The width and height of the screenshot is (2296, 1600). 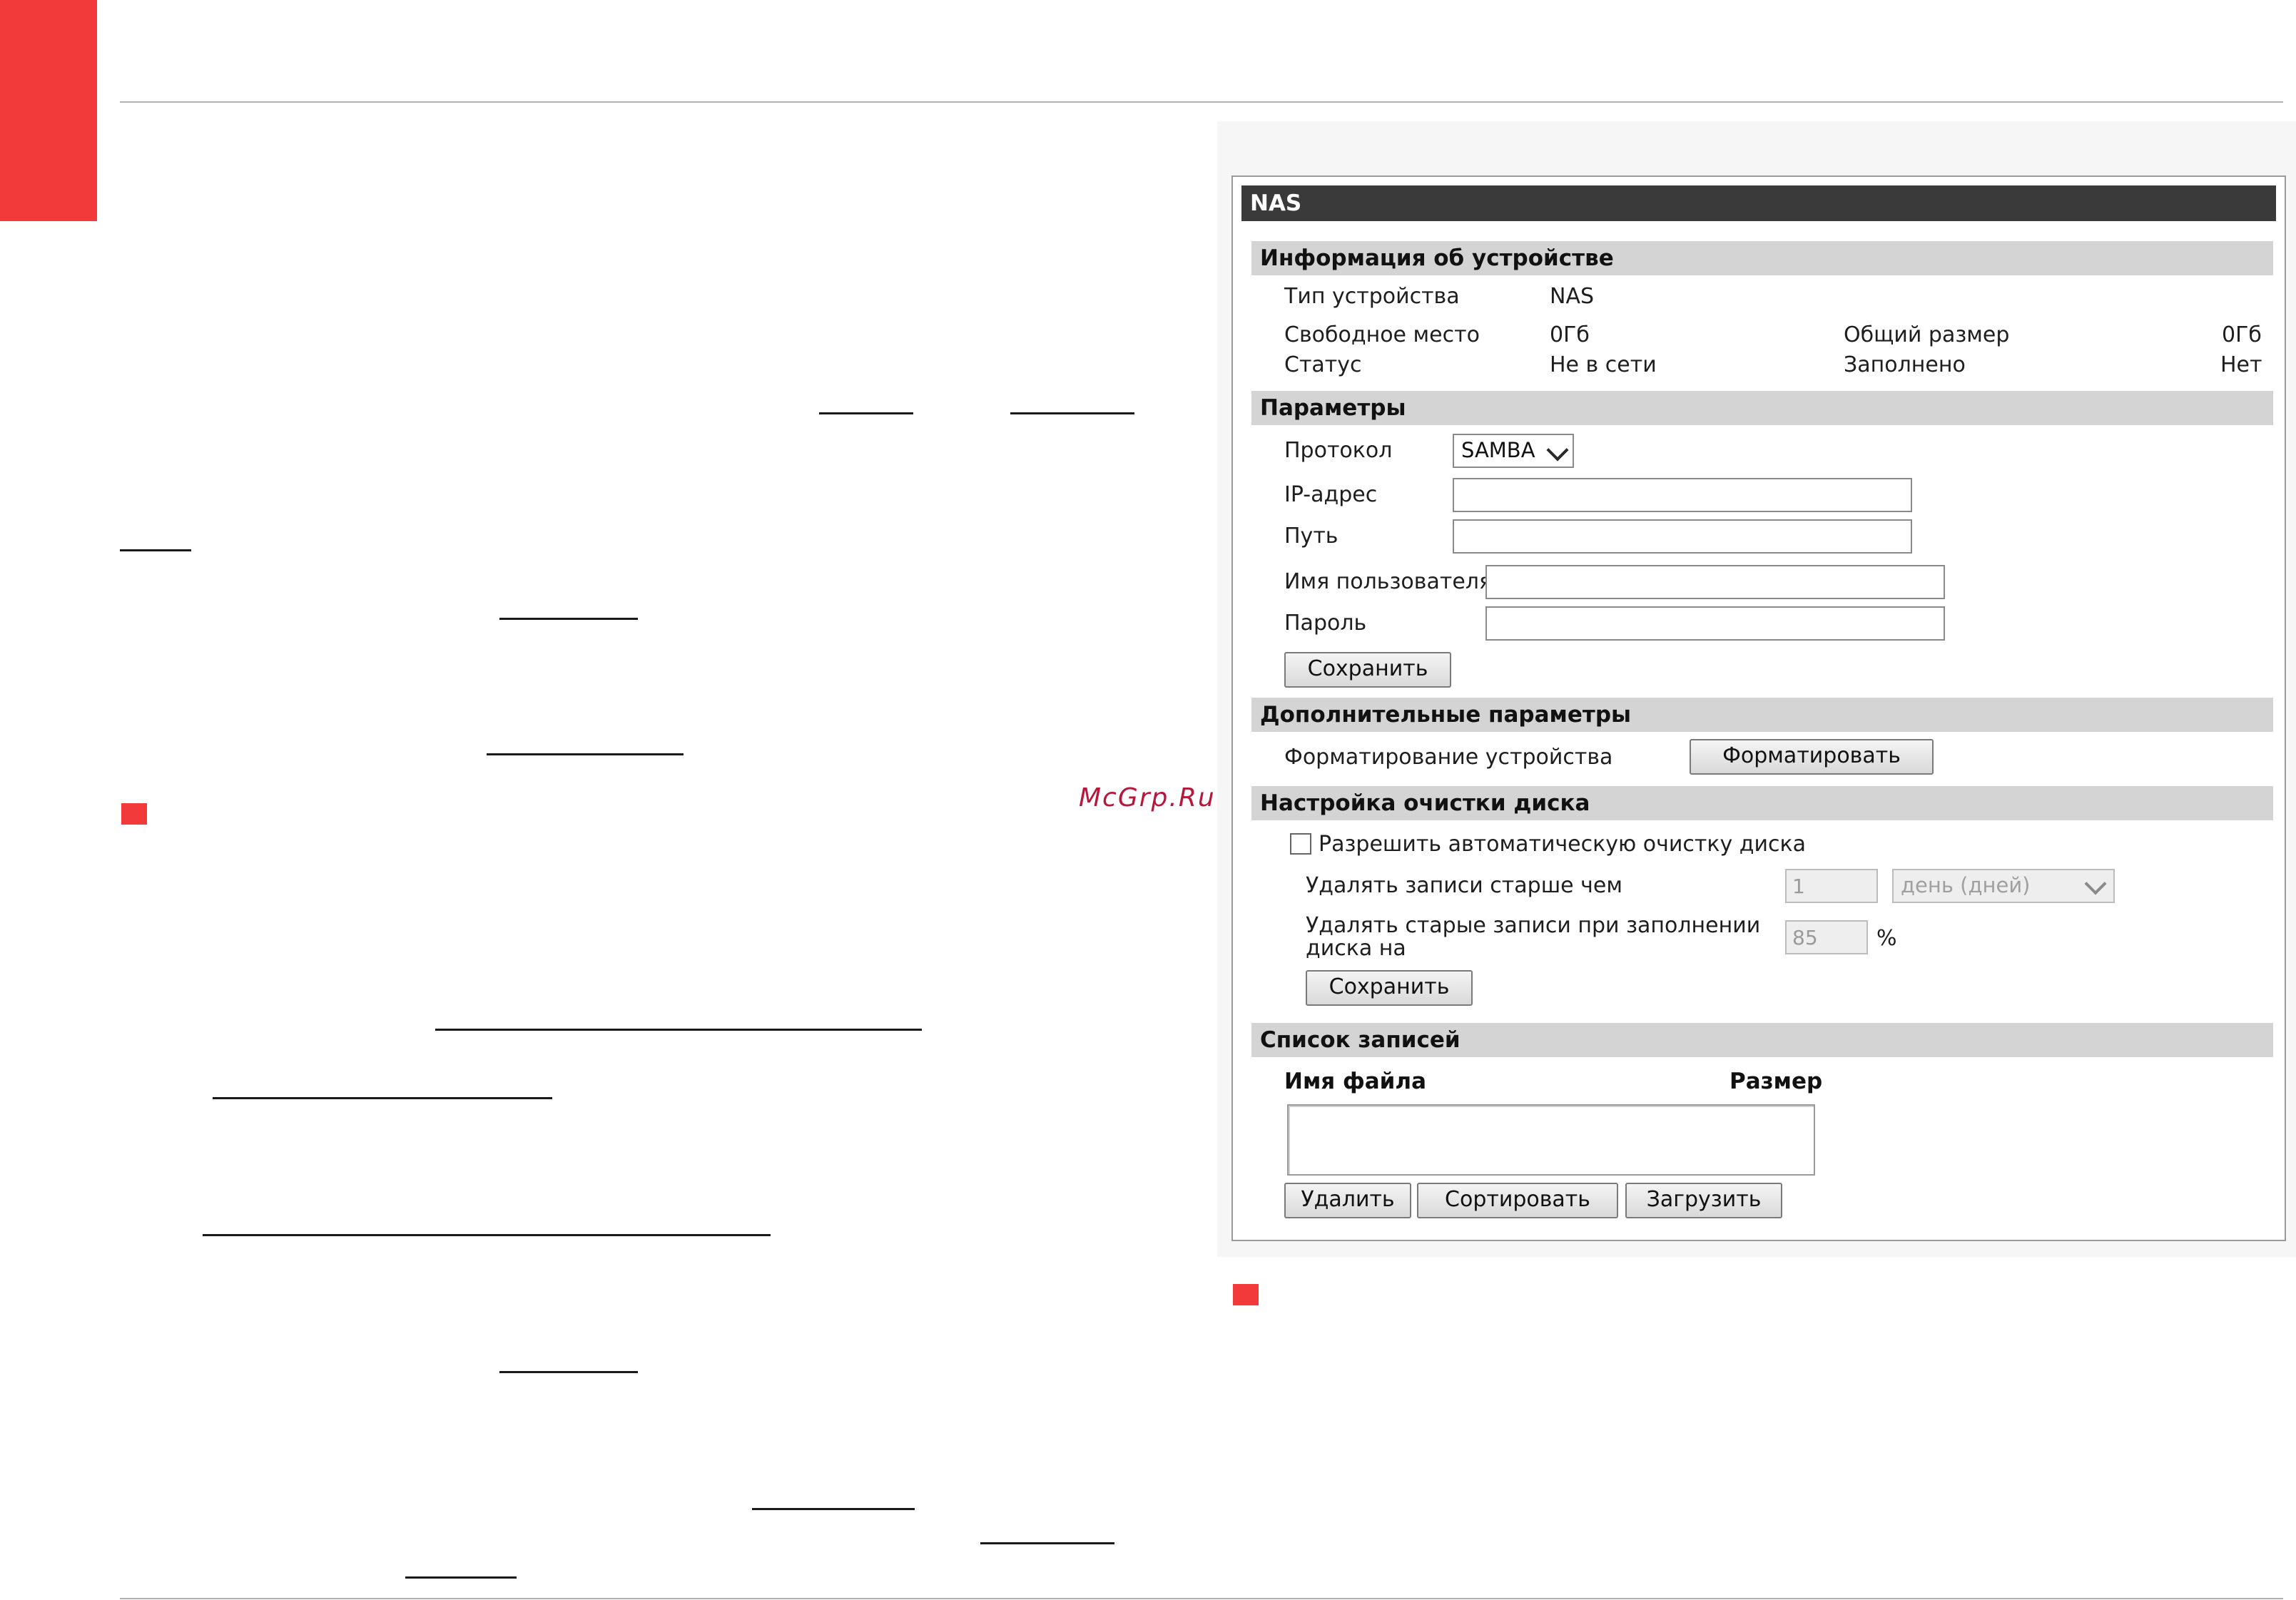 I want to click on format-button: Форматировать, so click(x=1812, y=757).